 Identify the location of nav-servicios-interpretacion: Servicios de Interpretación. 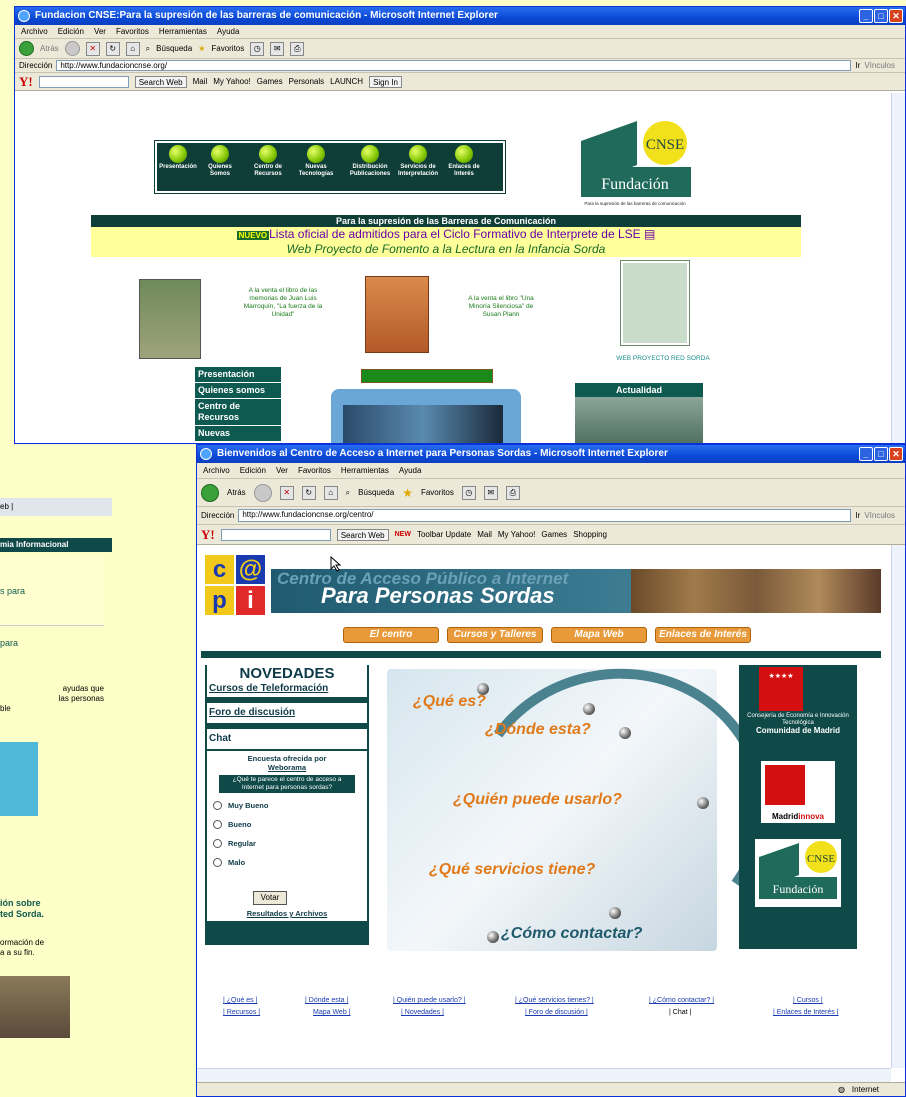
(418, 161).